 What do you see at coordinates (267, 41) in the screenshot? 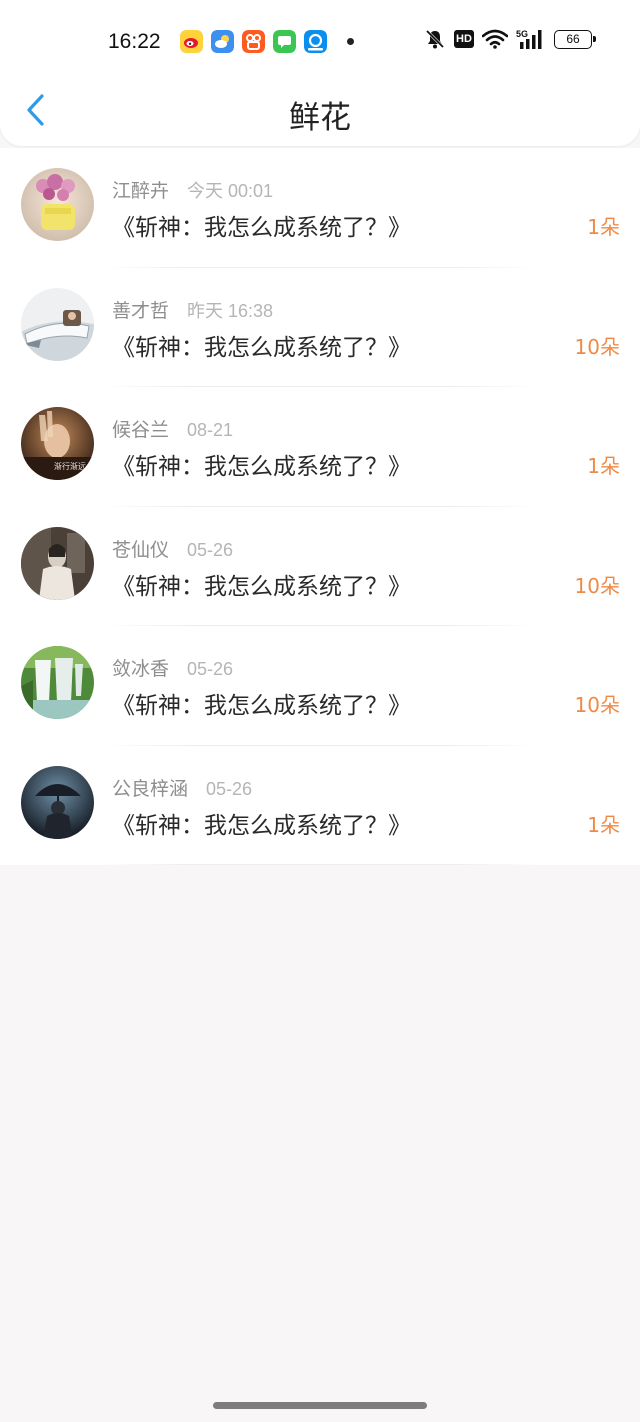
I see `notification-app-icons` at bounding box center [267, 41].